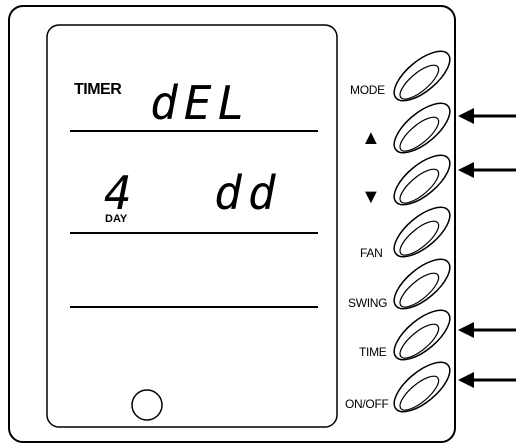 Image resolution: width=525 pixels, height=448 pixels. I want to click on time-label: TIME, so click(373, 352).